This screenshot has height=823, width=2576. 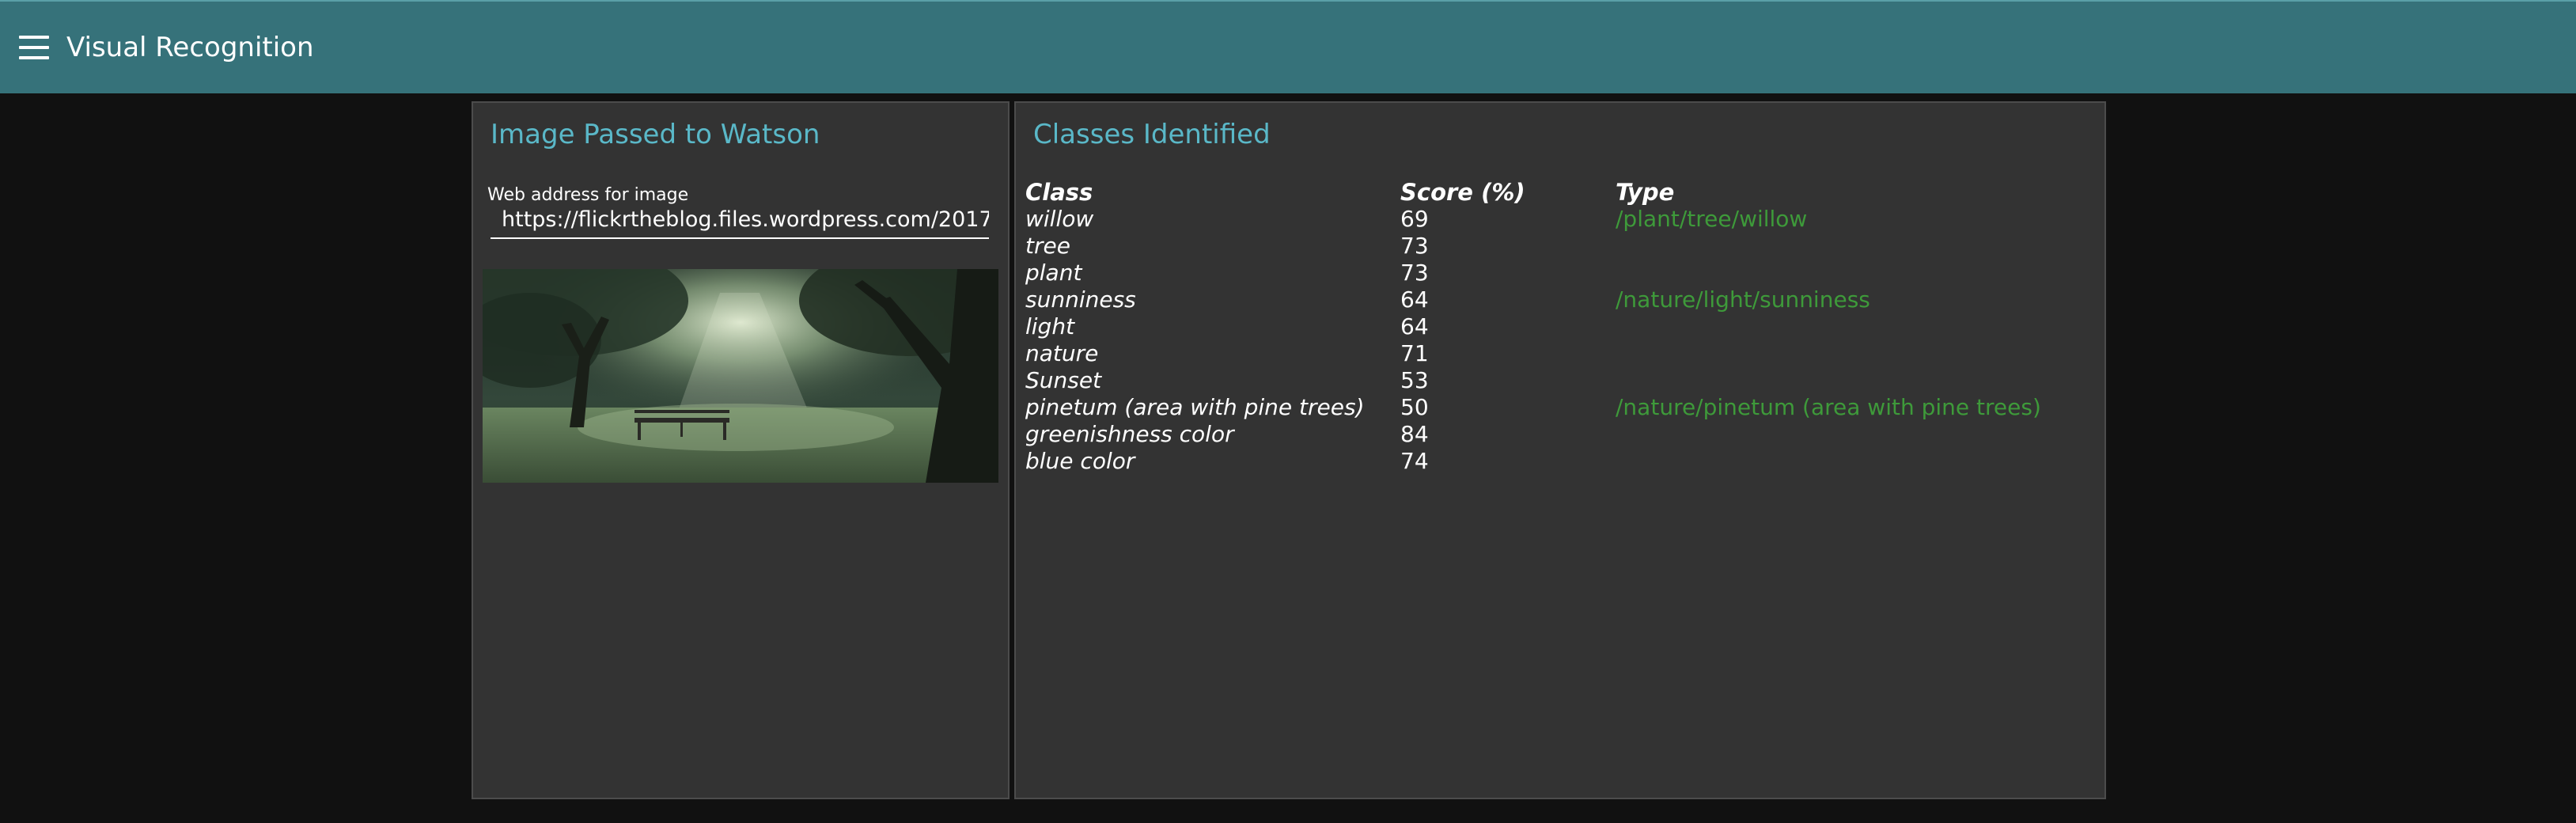 I want to click on type-cell: /nature/light/sunniness, so click(x=1743, y=299).